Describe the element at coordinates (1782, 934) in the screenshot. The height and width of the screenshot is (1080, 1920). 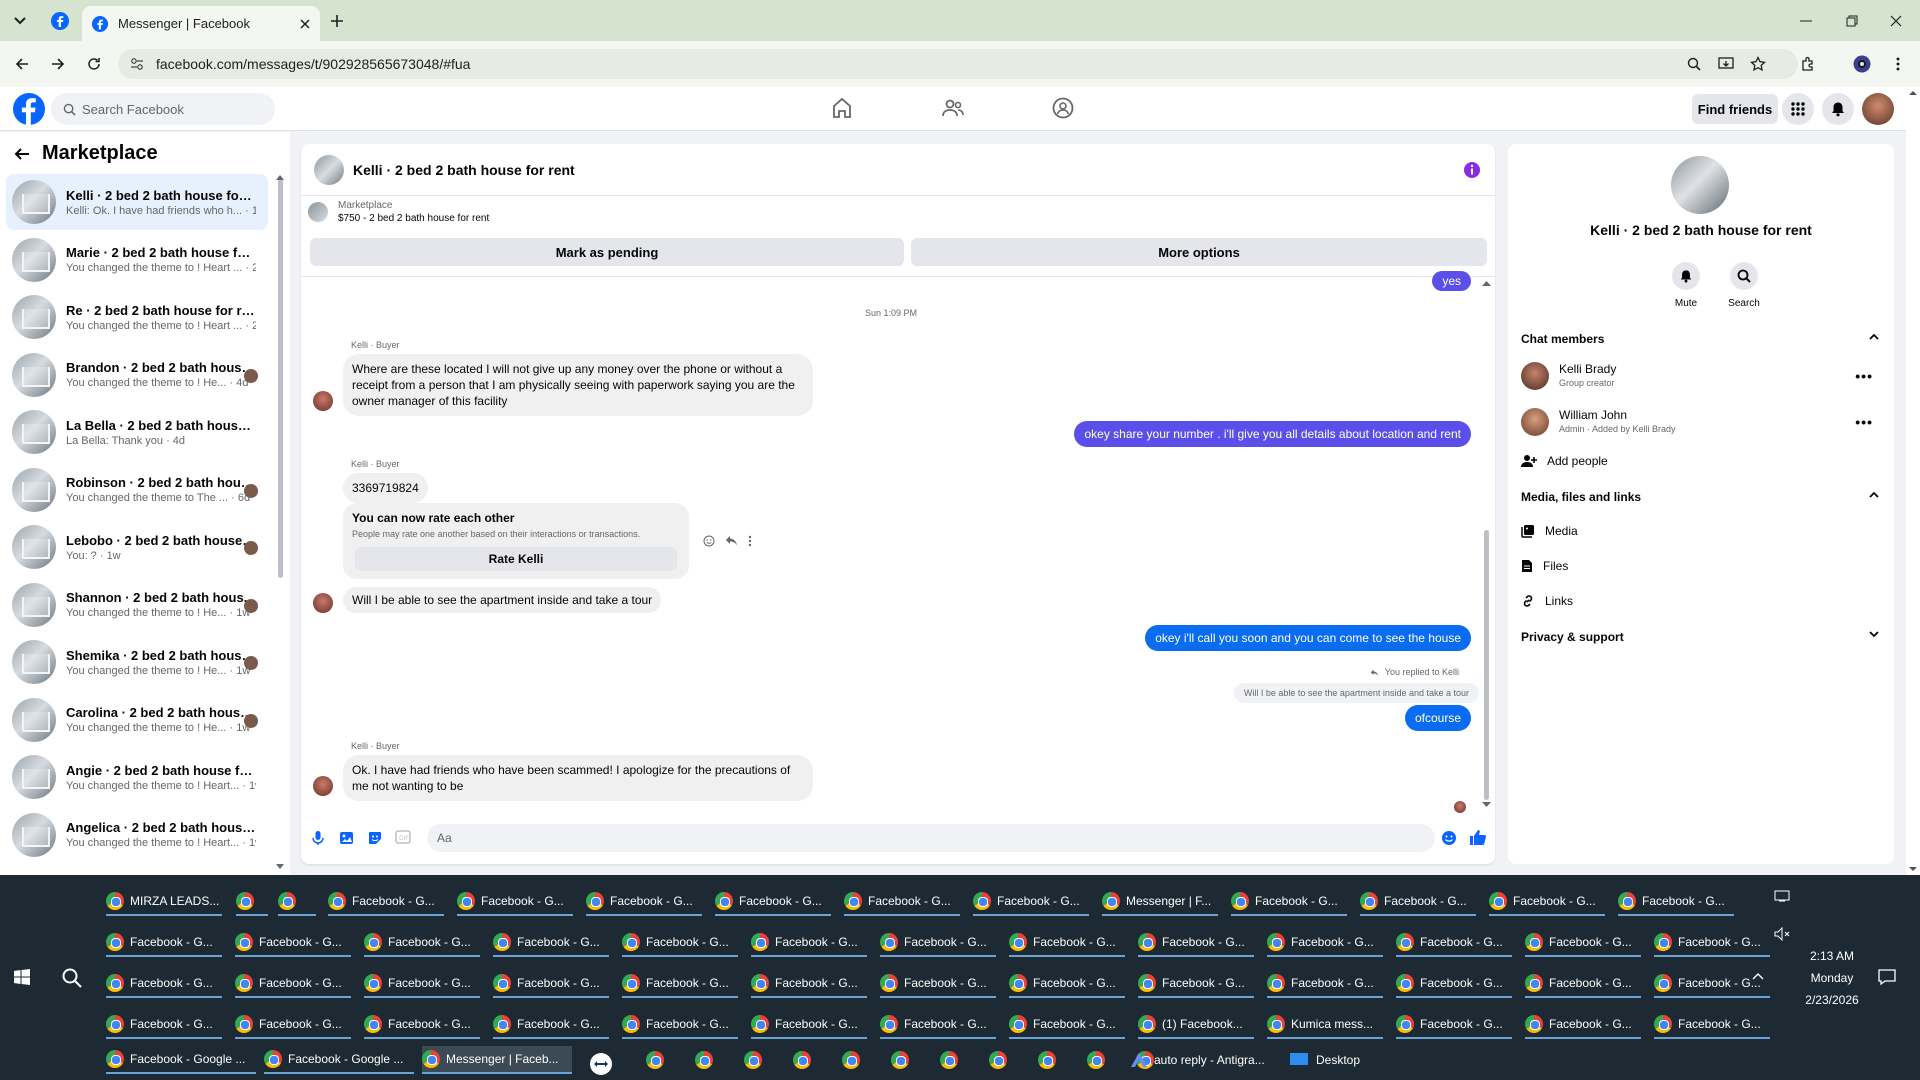
I see `speaker-muted-icon` at that location.